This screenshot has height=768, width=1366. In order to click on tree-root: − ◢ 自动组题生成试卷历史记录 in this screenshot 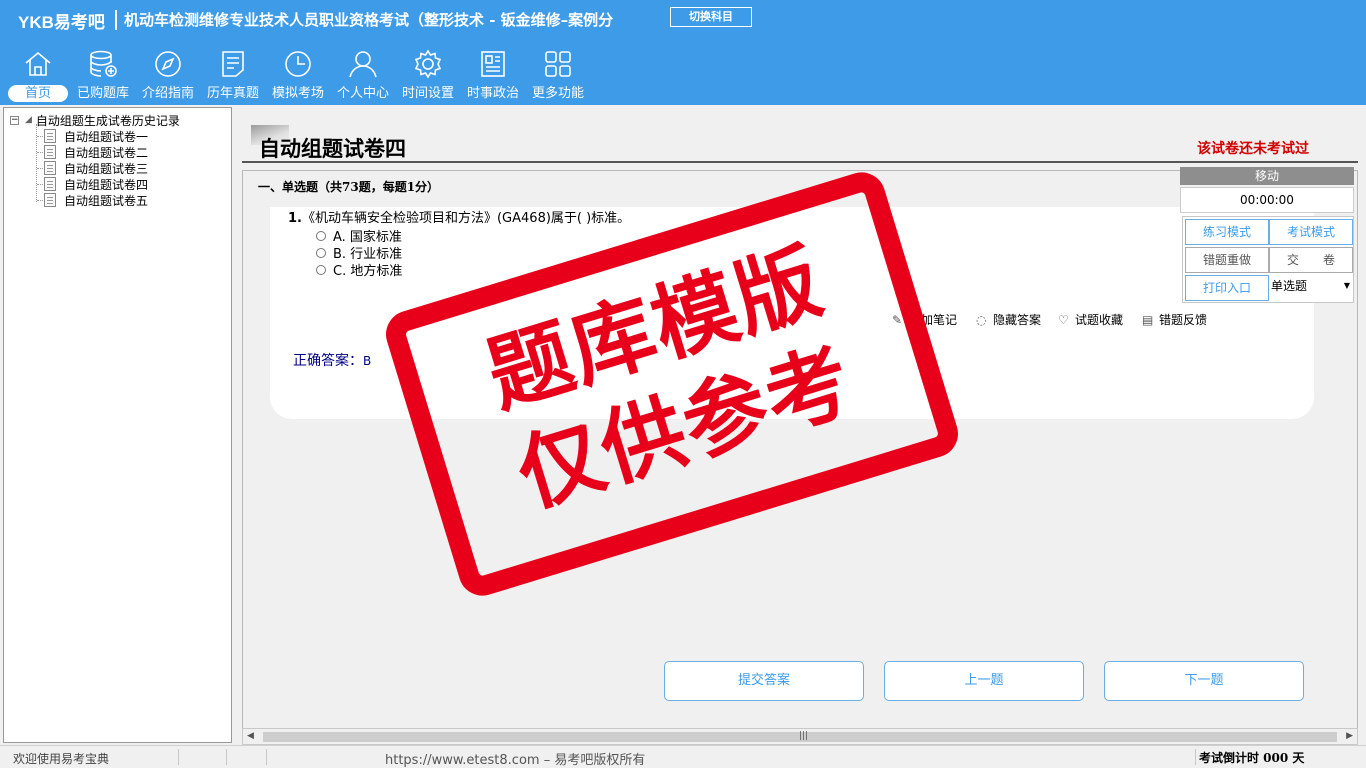, I will do `click(95, 120)`.